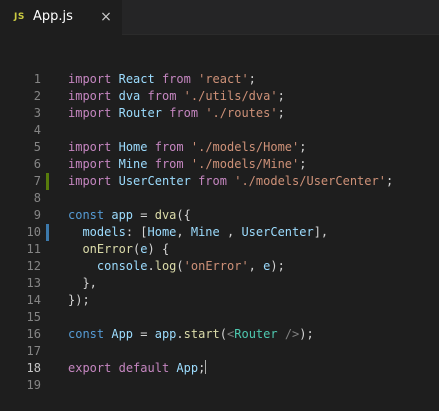 This screenshot has height=411, width=439. Describe the element at coordinates (106, 17) in the screenshot. I see `close-icon: ×` at that location.